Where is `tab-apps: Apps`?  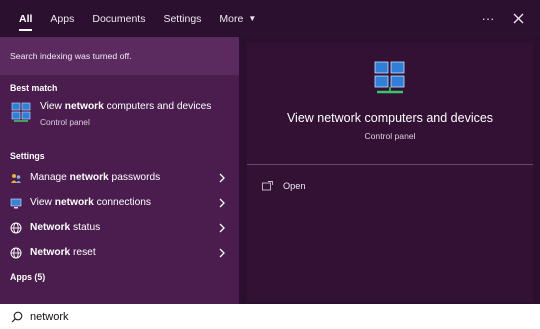
tab-apps: Apps is located at coordinates (62, 18).